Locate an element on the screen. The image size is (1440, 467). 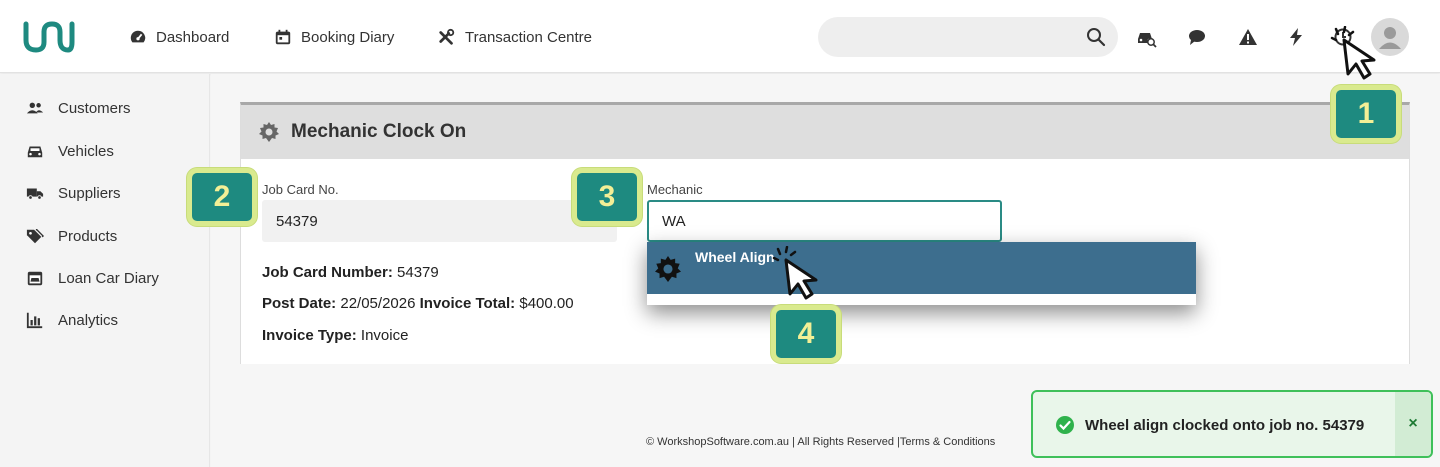
vehicle-search-button is located at coordinates (1146, 37).